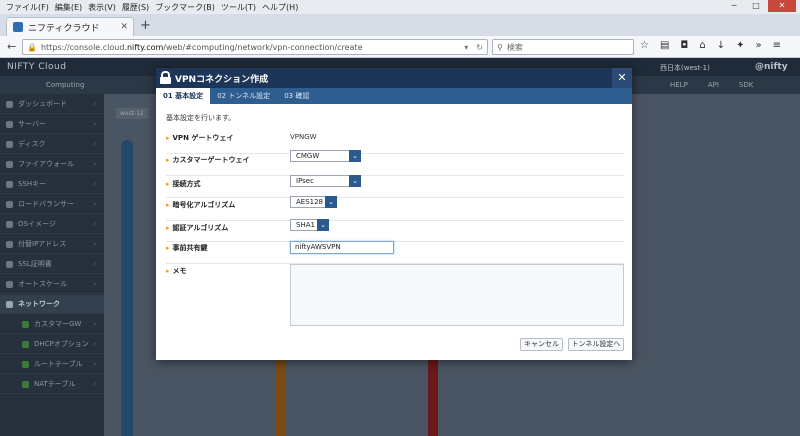 The image size is (800, 436). What do you see at coordinates (395, 143) in the screenshot?
I see `field-row-vpn-gateway: ▸ VPN ゲートウェイ VPNGW` at bounding box center [395, 143].